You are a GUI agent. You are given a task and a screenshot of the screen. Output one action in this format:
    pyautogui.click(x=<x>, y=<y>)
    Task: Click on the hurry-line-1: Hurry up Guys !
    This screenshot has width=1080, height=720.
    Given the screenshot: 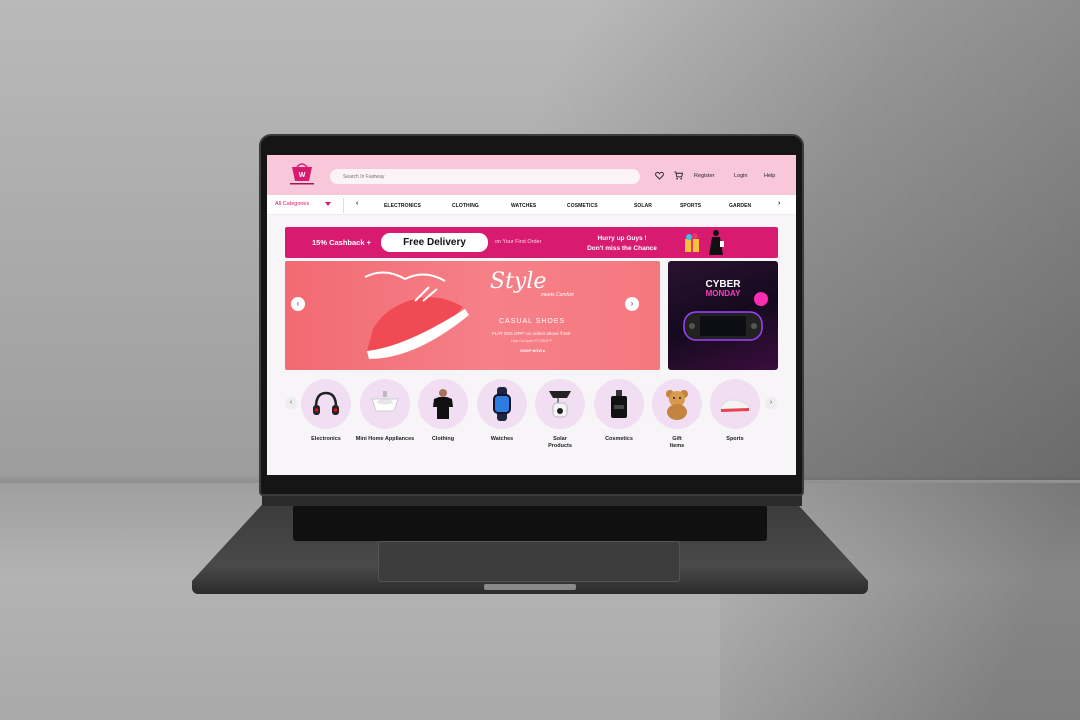 What is the action you would take?
    pyautogui.click(x=622, y=238)
    